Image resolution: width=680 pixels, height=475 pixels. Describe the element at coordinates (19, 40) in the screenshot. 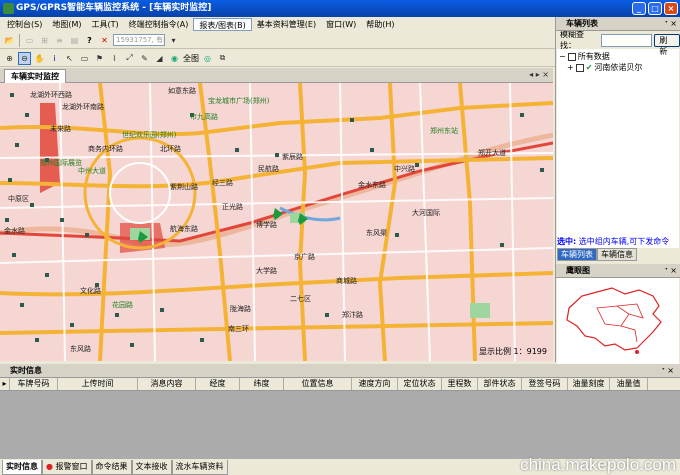

I see `toolbar-separator` at that location.